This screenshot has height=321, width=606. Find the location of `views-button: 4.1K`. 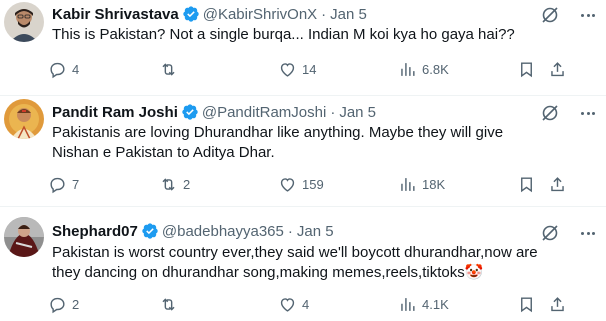

views-button: 4.1K is located at coordinates (423, 304).